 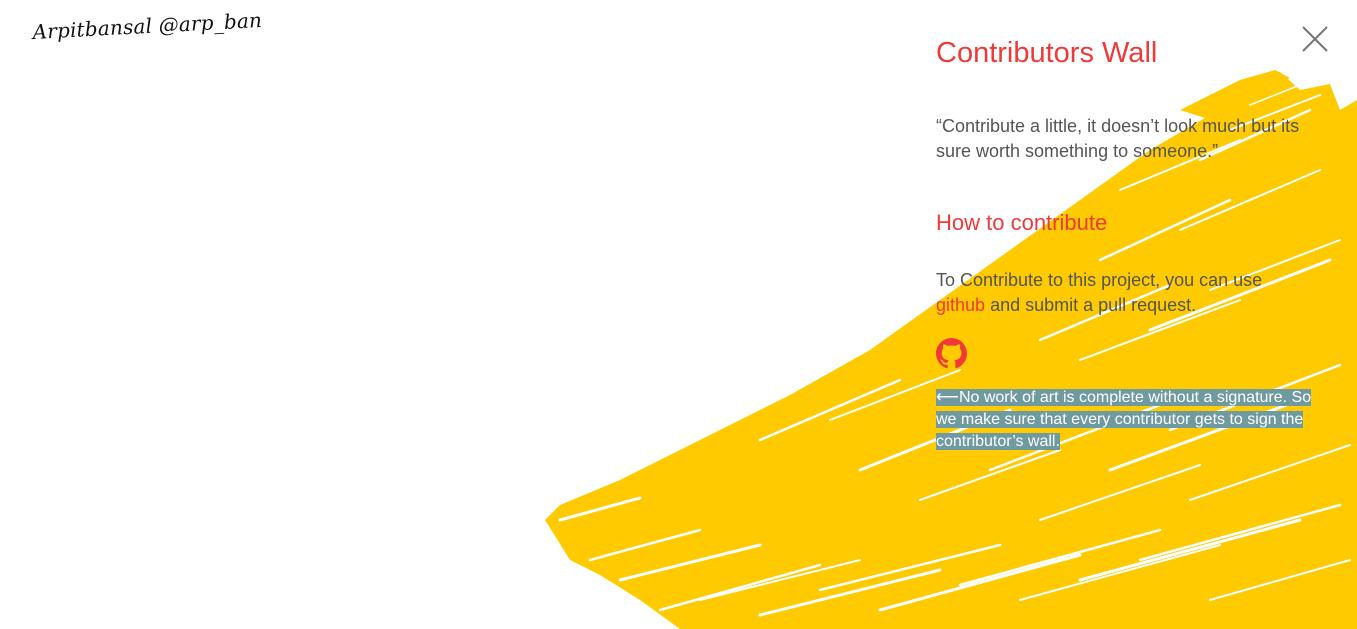 What do you see at coordinates (1093, 305) in the screenshot?
I see `instructions-text-after: and submit a pull request.` at bounding box center [1093, 305].